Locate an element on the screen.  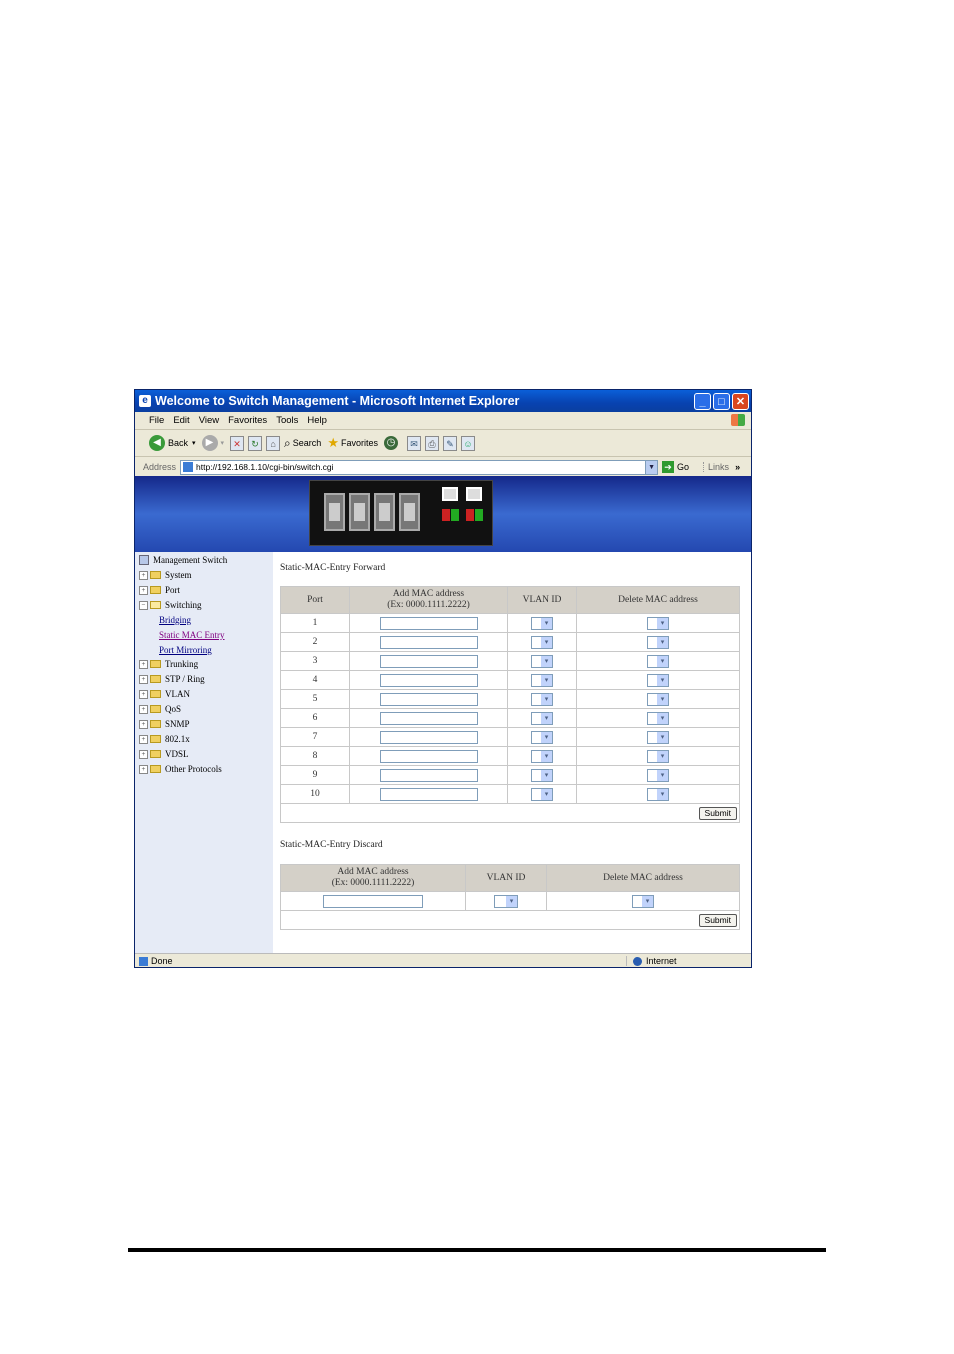
home-icon: ⌂ is located at coordinates (273, 443).